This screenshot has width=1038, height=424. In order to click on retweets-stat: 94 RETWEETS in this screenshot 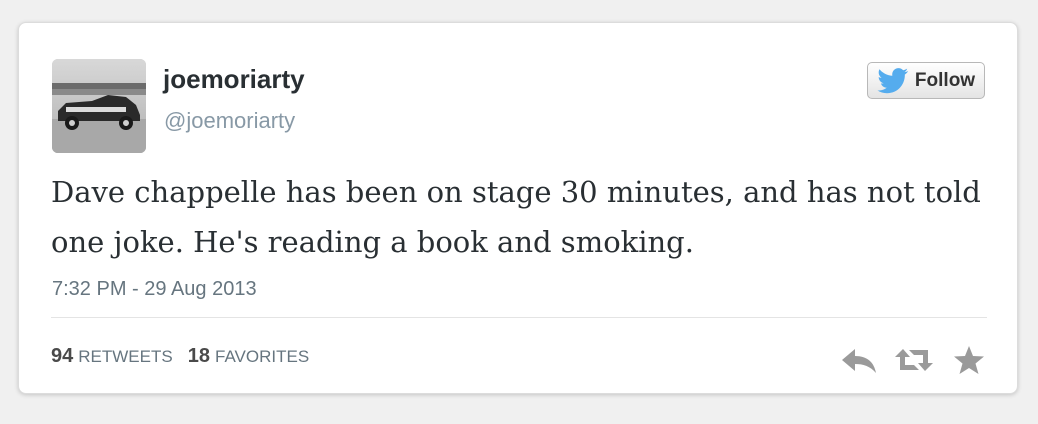, I will do `click(114, 356)`.